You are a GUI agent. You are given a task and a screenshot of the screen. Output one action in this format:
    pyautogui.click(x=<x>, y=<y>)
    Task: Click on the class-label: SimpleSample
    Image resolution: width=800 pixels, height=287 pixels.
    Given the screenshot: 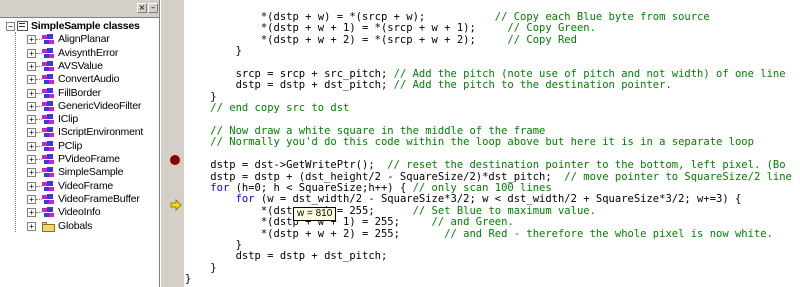 What is the action you would take?
    pyautogui.click(x=91, y=172)
    